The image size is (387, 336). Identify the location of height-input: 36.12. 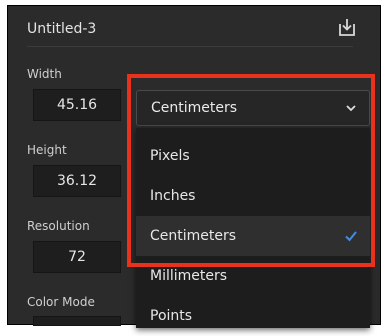
(77, 181).